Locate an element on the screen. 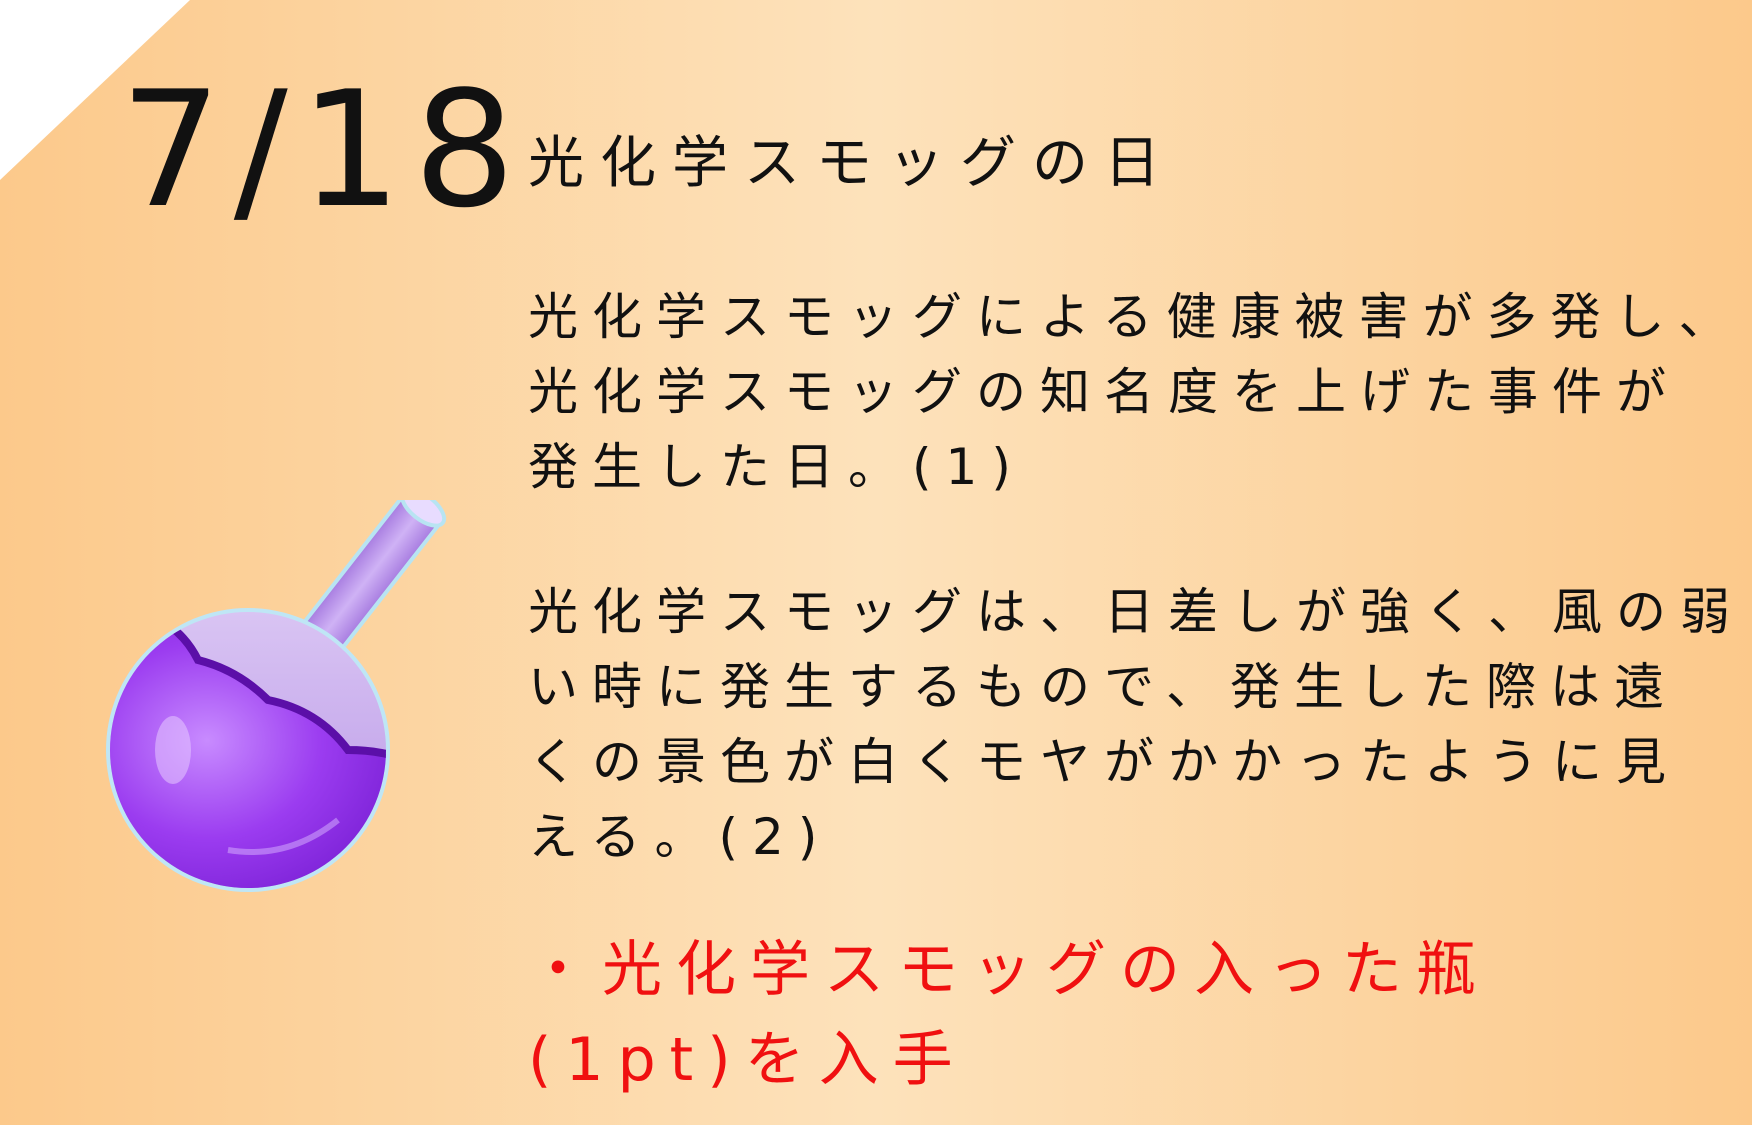 The image size is (1752, 1139). reward-text: ・光化学スモッグの入った瓶 (1pt)を入手 is located at coordinates (1009, 1015).